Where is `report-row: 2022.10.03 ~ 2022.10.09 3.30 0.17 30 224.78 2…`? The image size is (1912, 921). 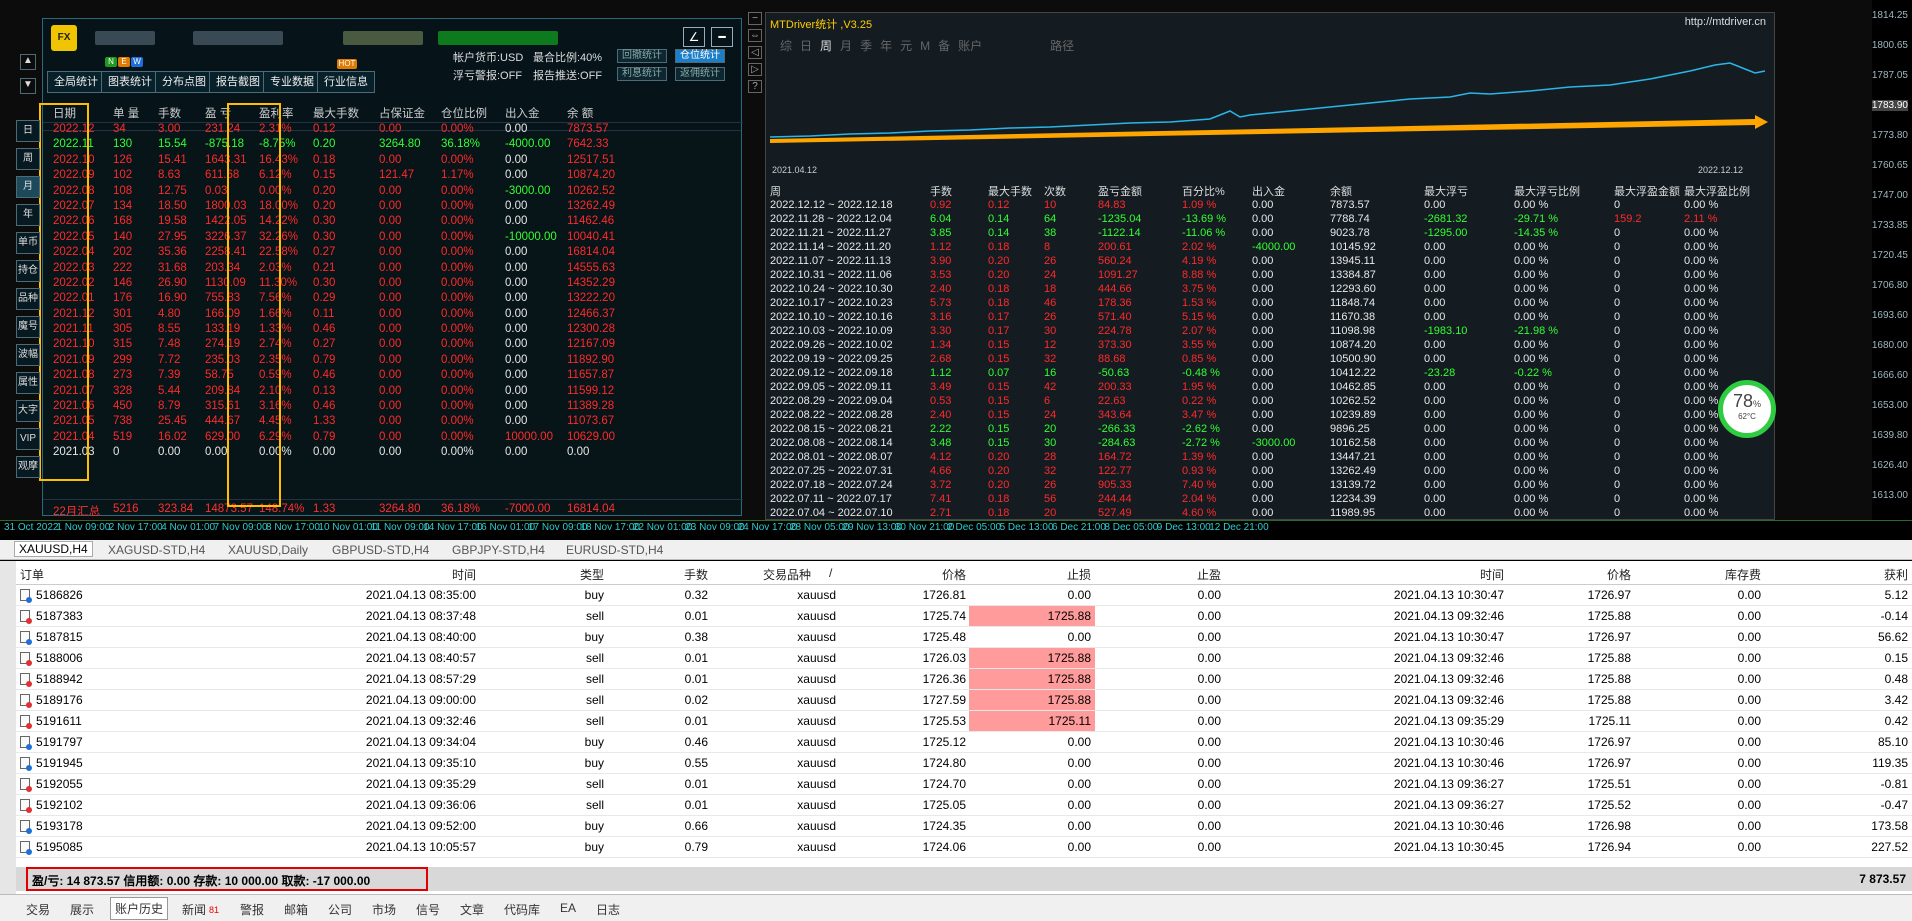 report-row: 2022.10.03 ~ 2022.10.09 3.30 0.17 30 224.78 2… is located at coordinates (1270, 332).